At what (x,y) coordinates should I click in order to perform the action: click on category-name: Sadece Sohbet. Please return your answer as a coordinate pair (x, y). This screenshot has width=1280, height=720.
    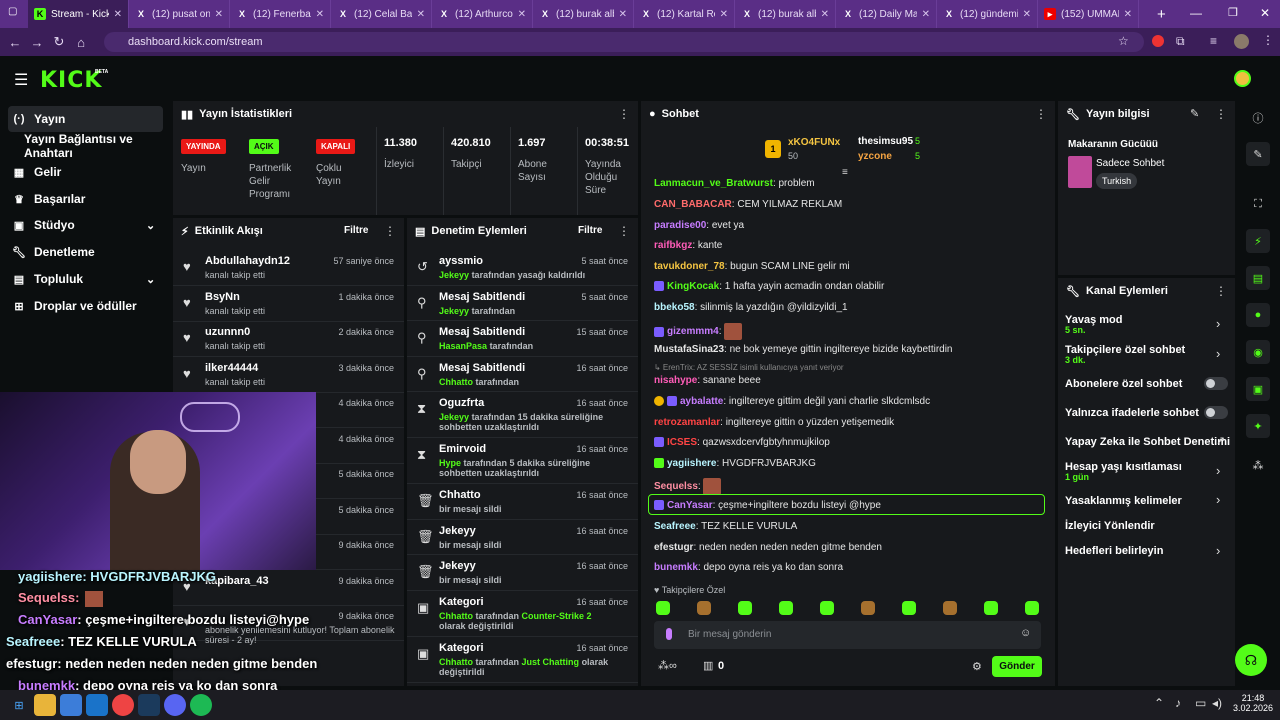
    Looking at the image, I should click on (1130, 163).